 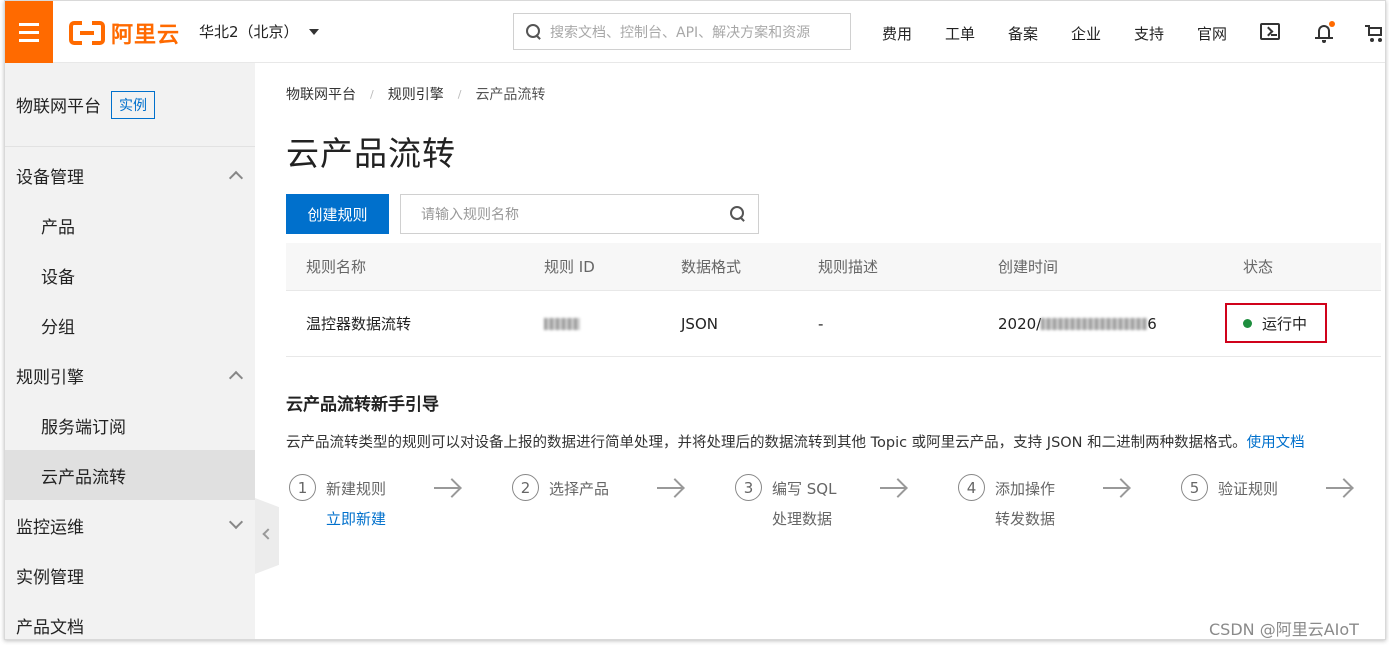 I want to click on notification-bell-icon, so click(x=1325, y=32).